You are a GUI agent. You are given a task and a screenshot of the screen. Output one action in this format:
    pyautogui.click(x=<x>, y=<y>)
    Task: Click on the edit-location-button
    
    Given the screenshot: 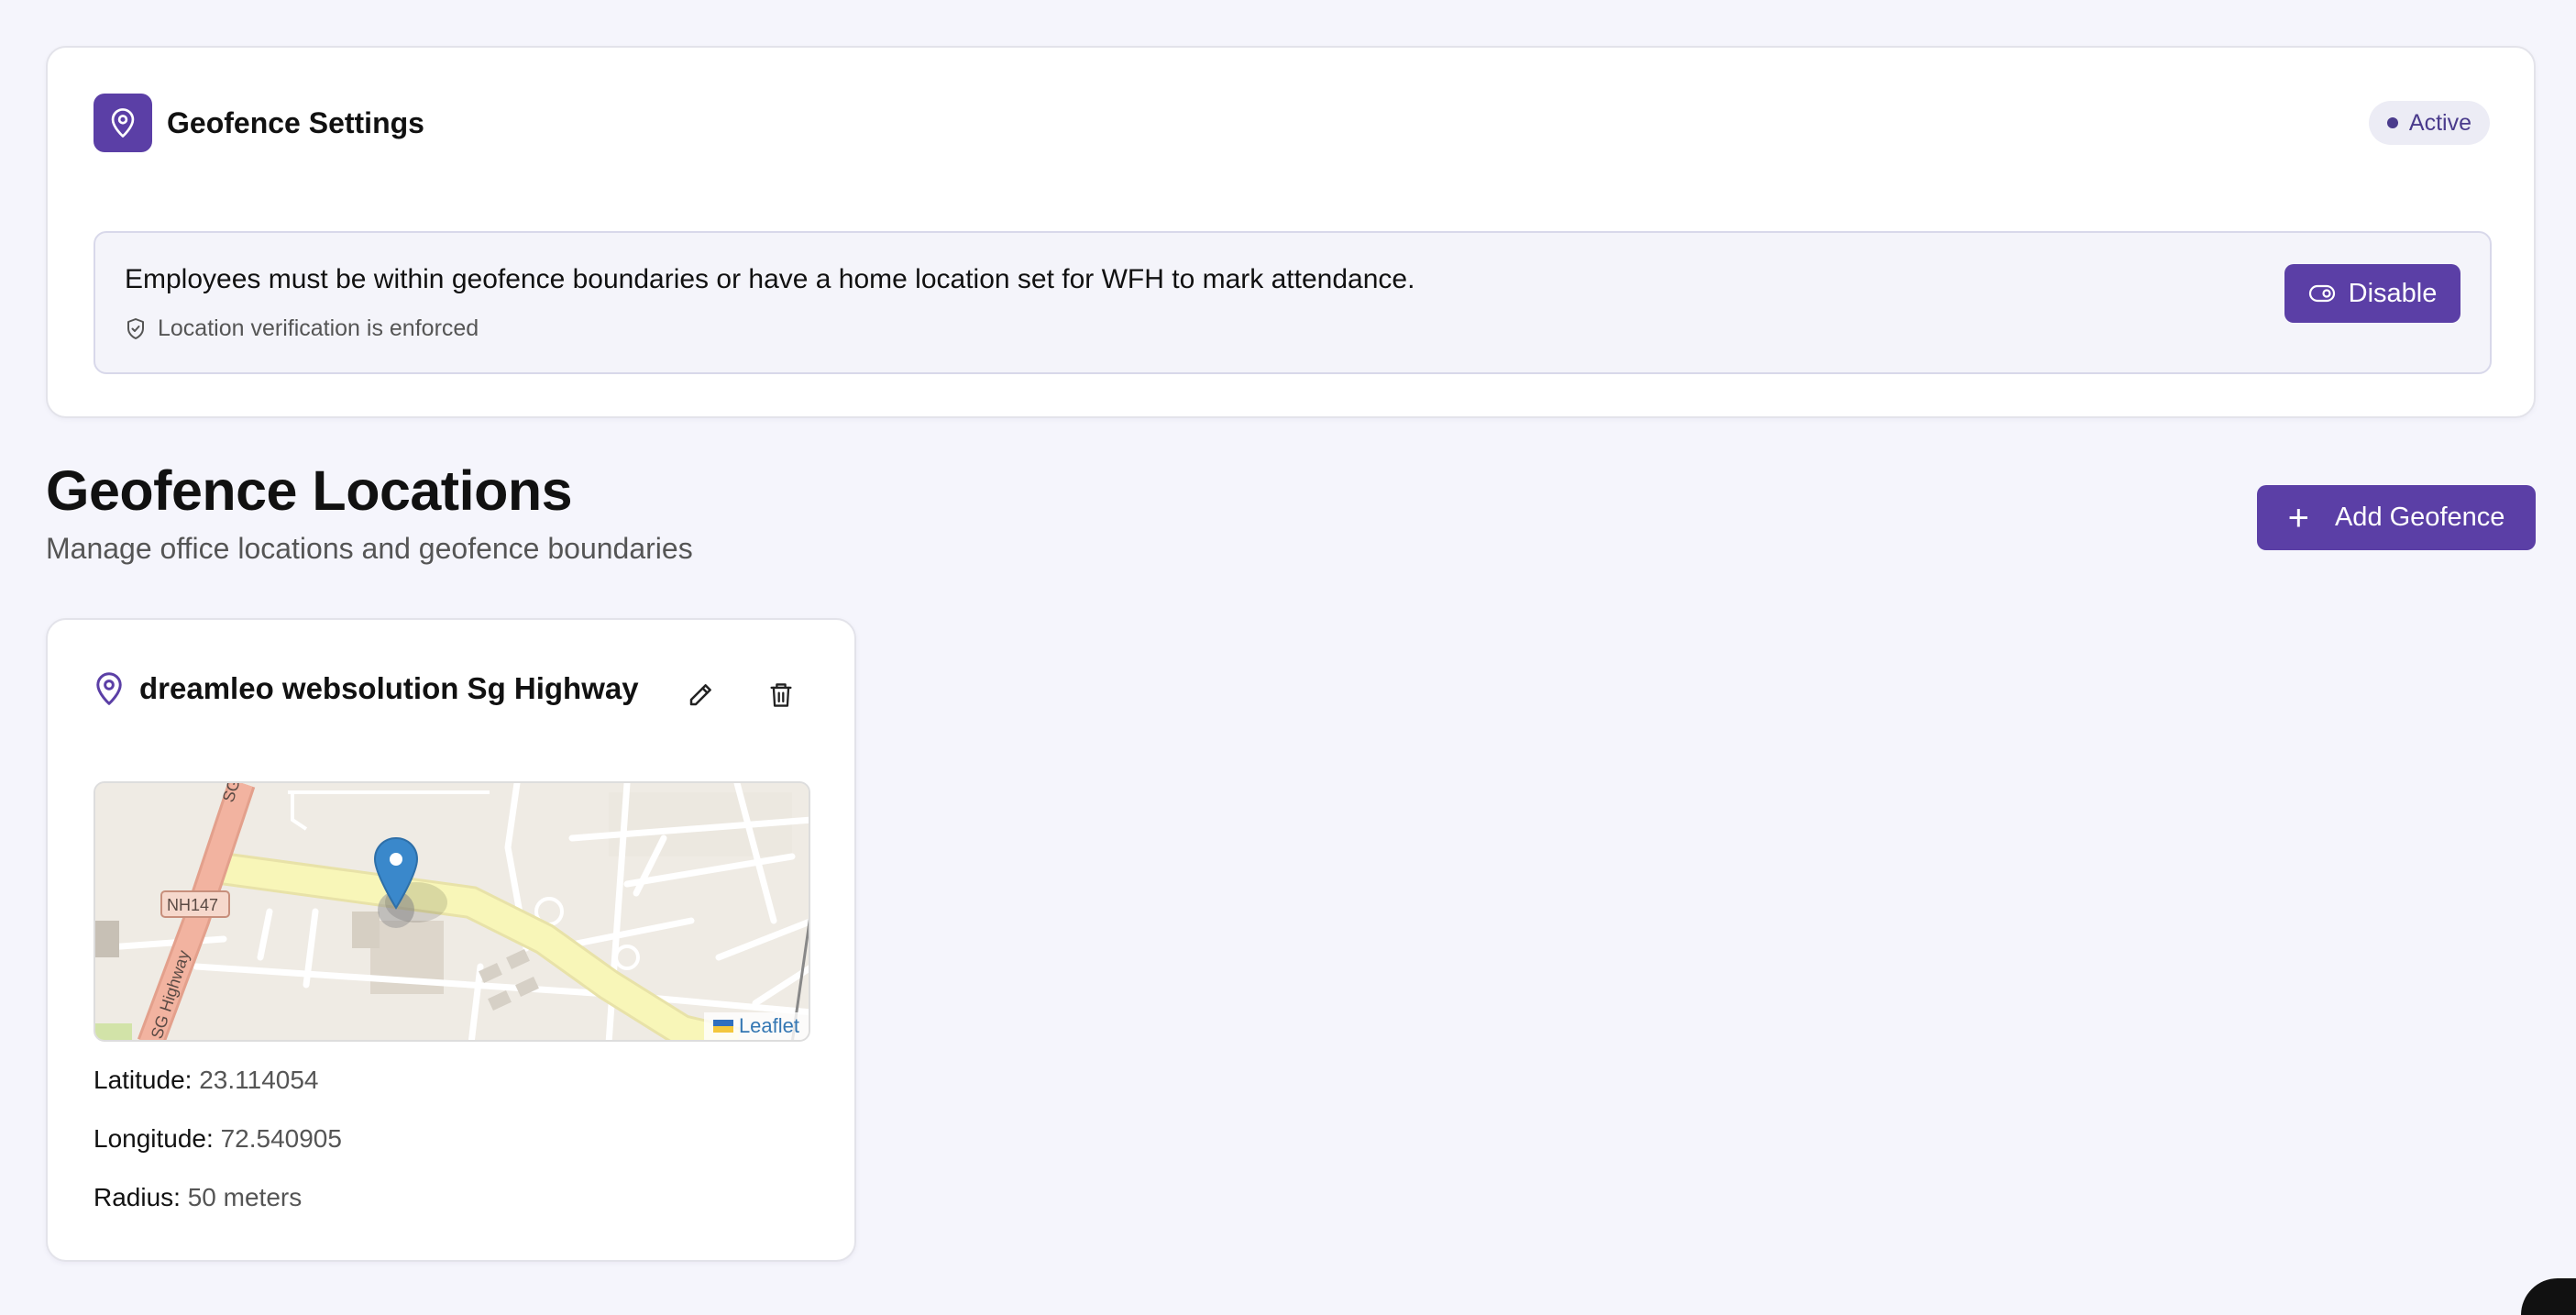 What is the action you would take?
    pyautogui.click(x=700, y=695)
    